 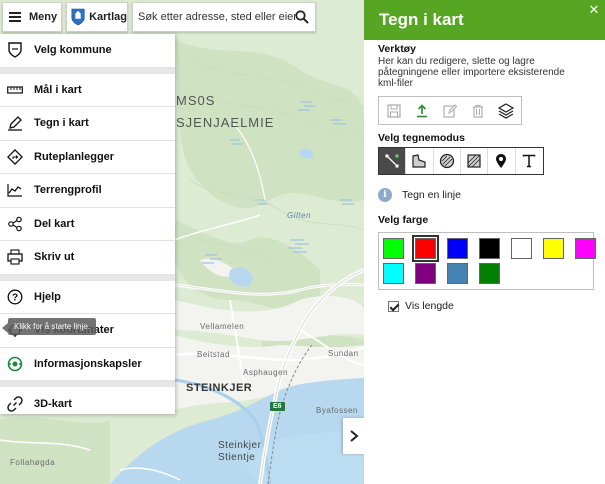 I want to click on pencil-icon, so click(x=15, y=123).